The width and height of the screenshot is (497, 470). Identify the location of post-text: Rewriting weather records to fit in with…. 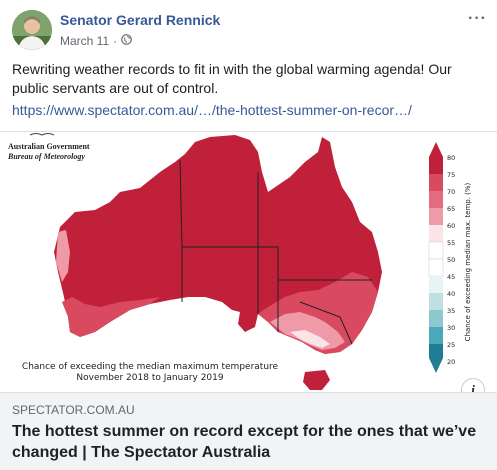
(232, 78).